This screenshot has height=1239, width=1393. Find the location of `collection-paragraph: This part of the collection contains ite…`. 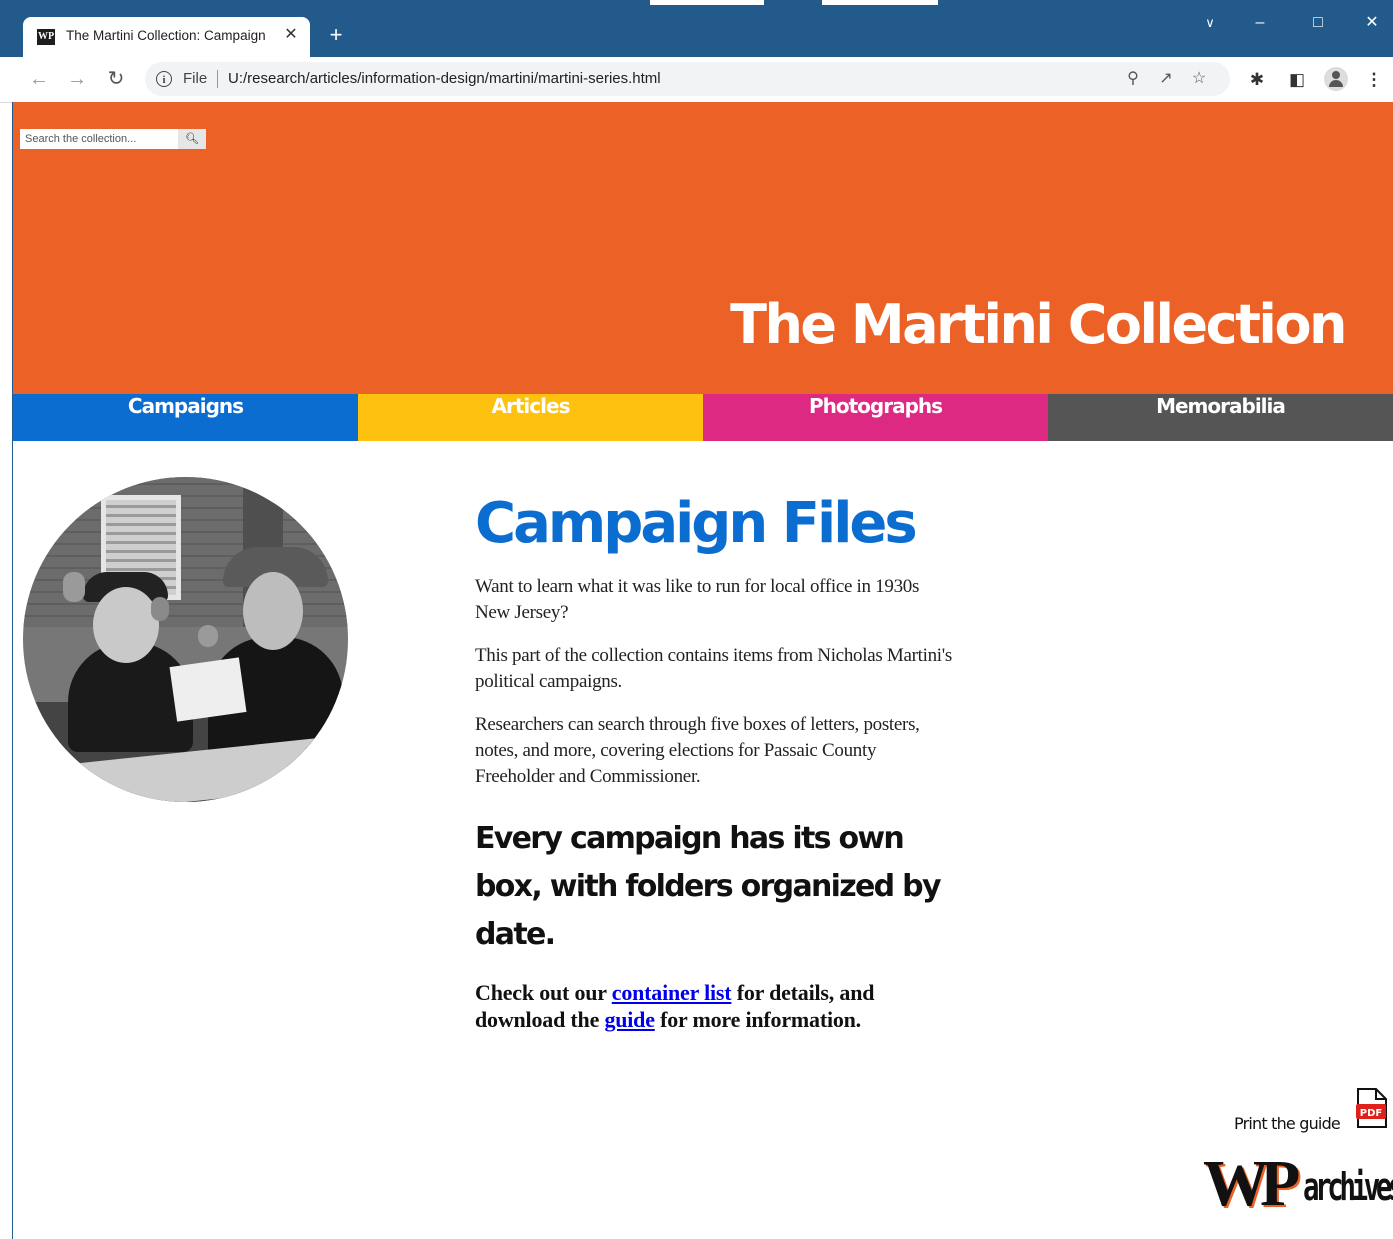

collection-paragraph: This part of the collection contains ite… is located at coordinates (713, 668).